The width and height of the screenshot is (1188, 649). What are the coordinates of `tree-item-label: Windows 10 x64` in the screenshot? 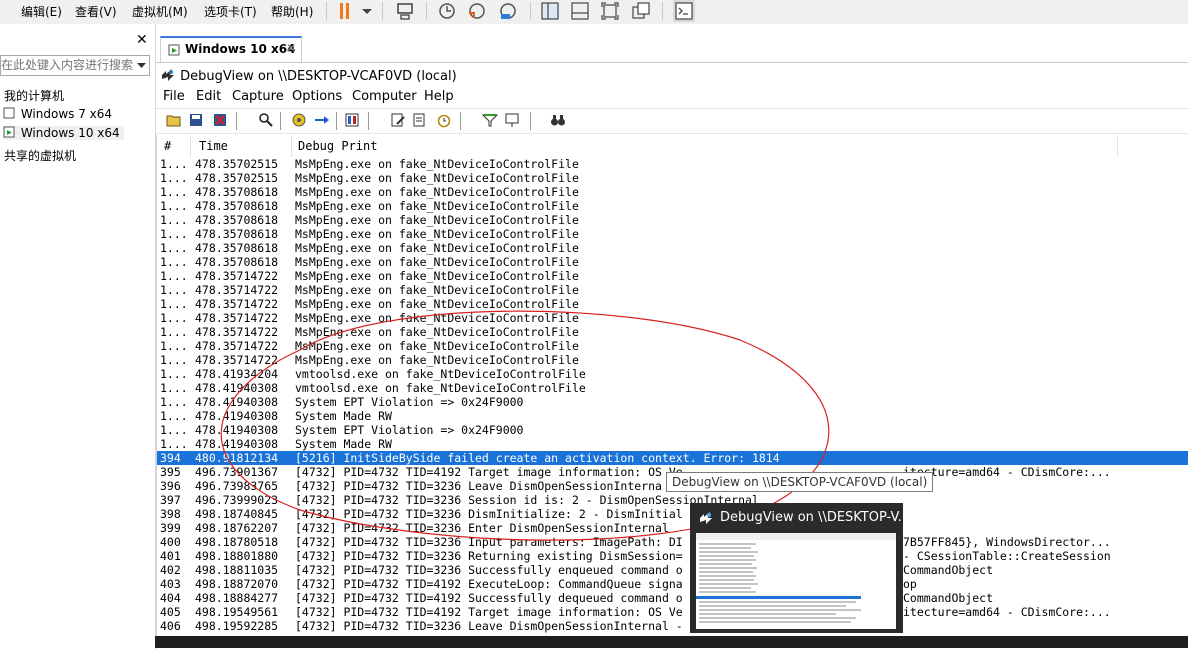 It's located at (70, 133).